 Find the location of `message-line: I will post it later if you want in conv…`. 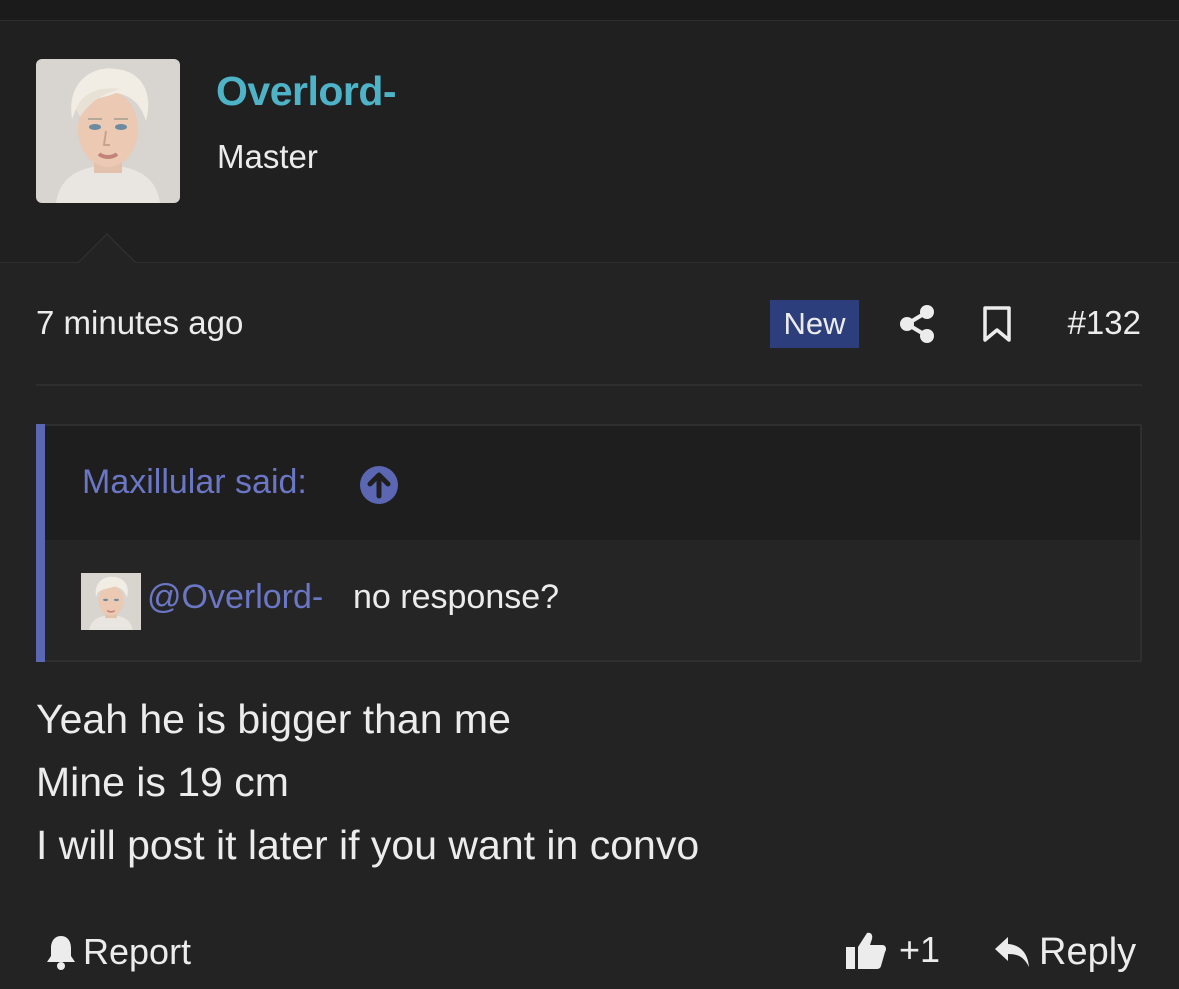

message-line: I will post it later if you want in conv… is located at coordinates (368, 845).